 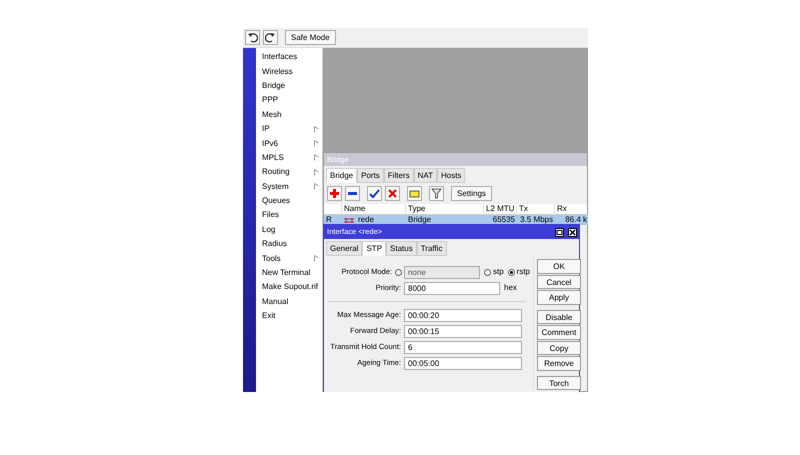 I want to click on interface-name: rede, so click(x=366, y=220).